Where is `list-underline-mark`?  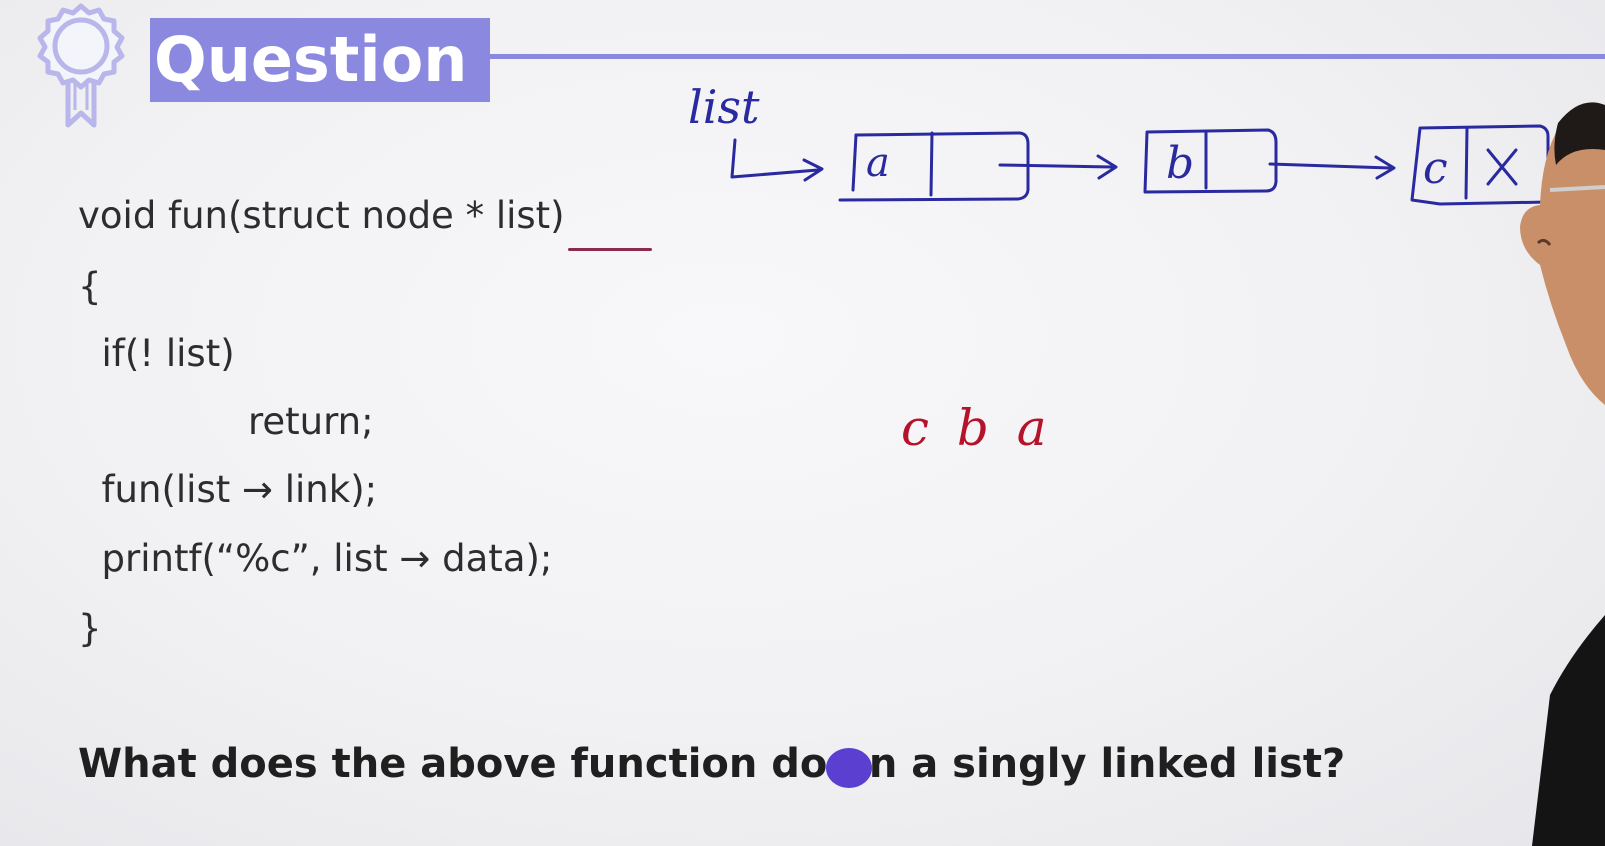
list-underline-mark is located at coordinates (610, 249).